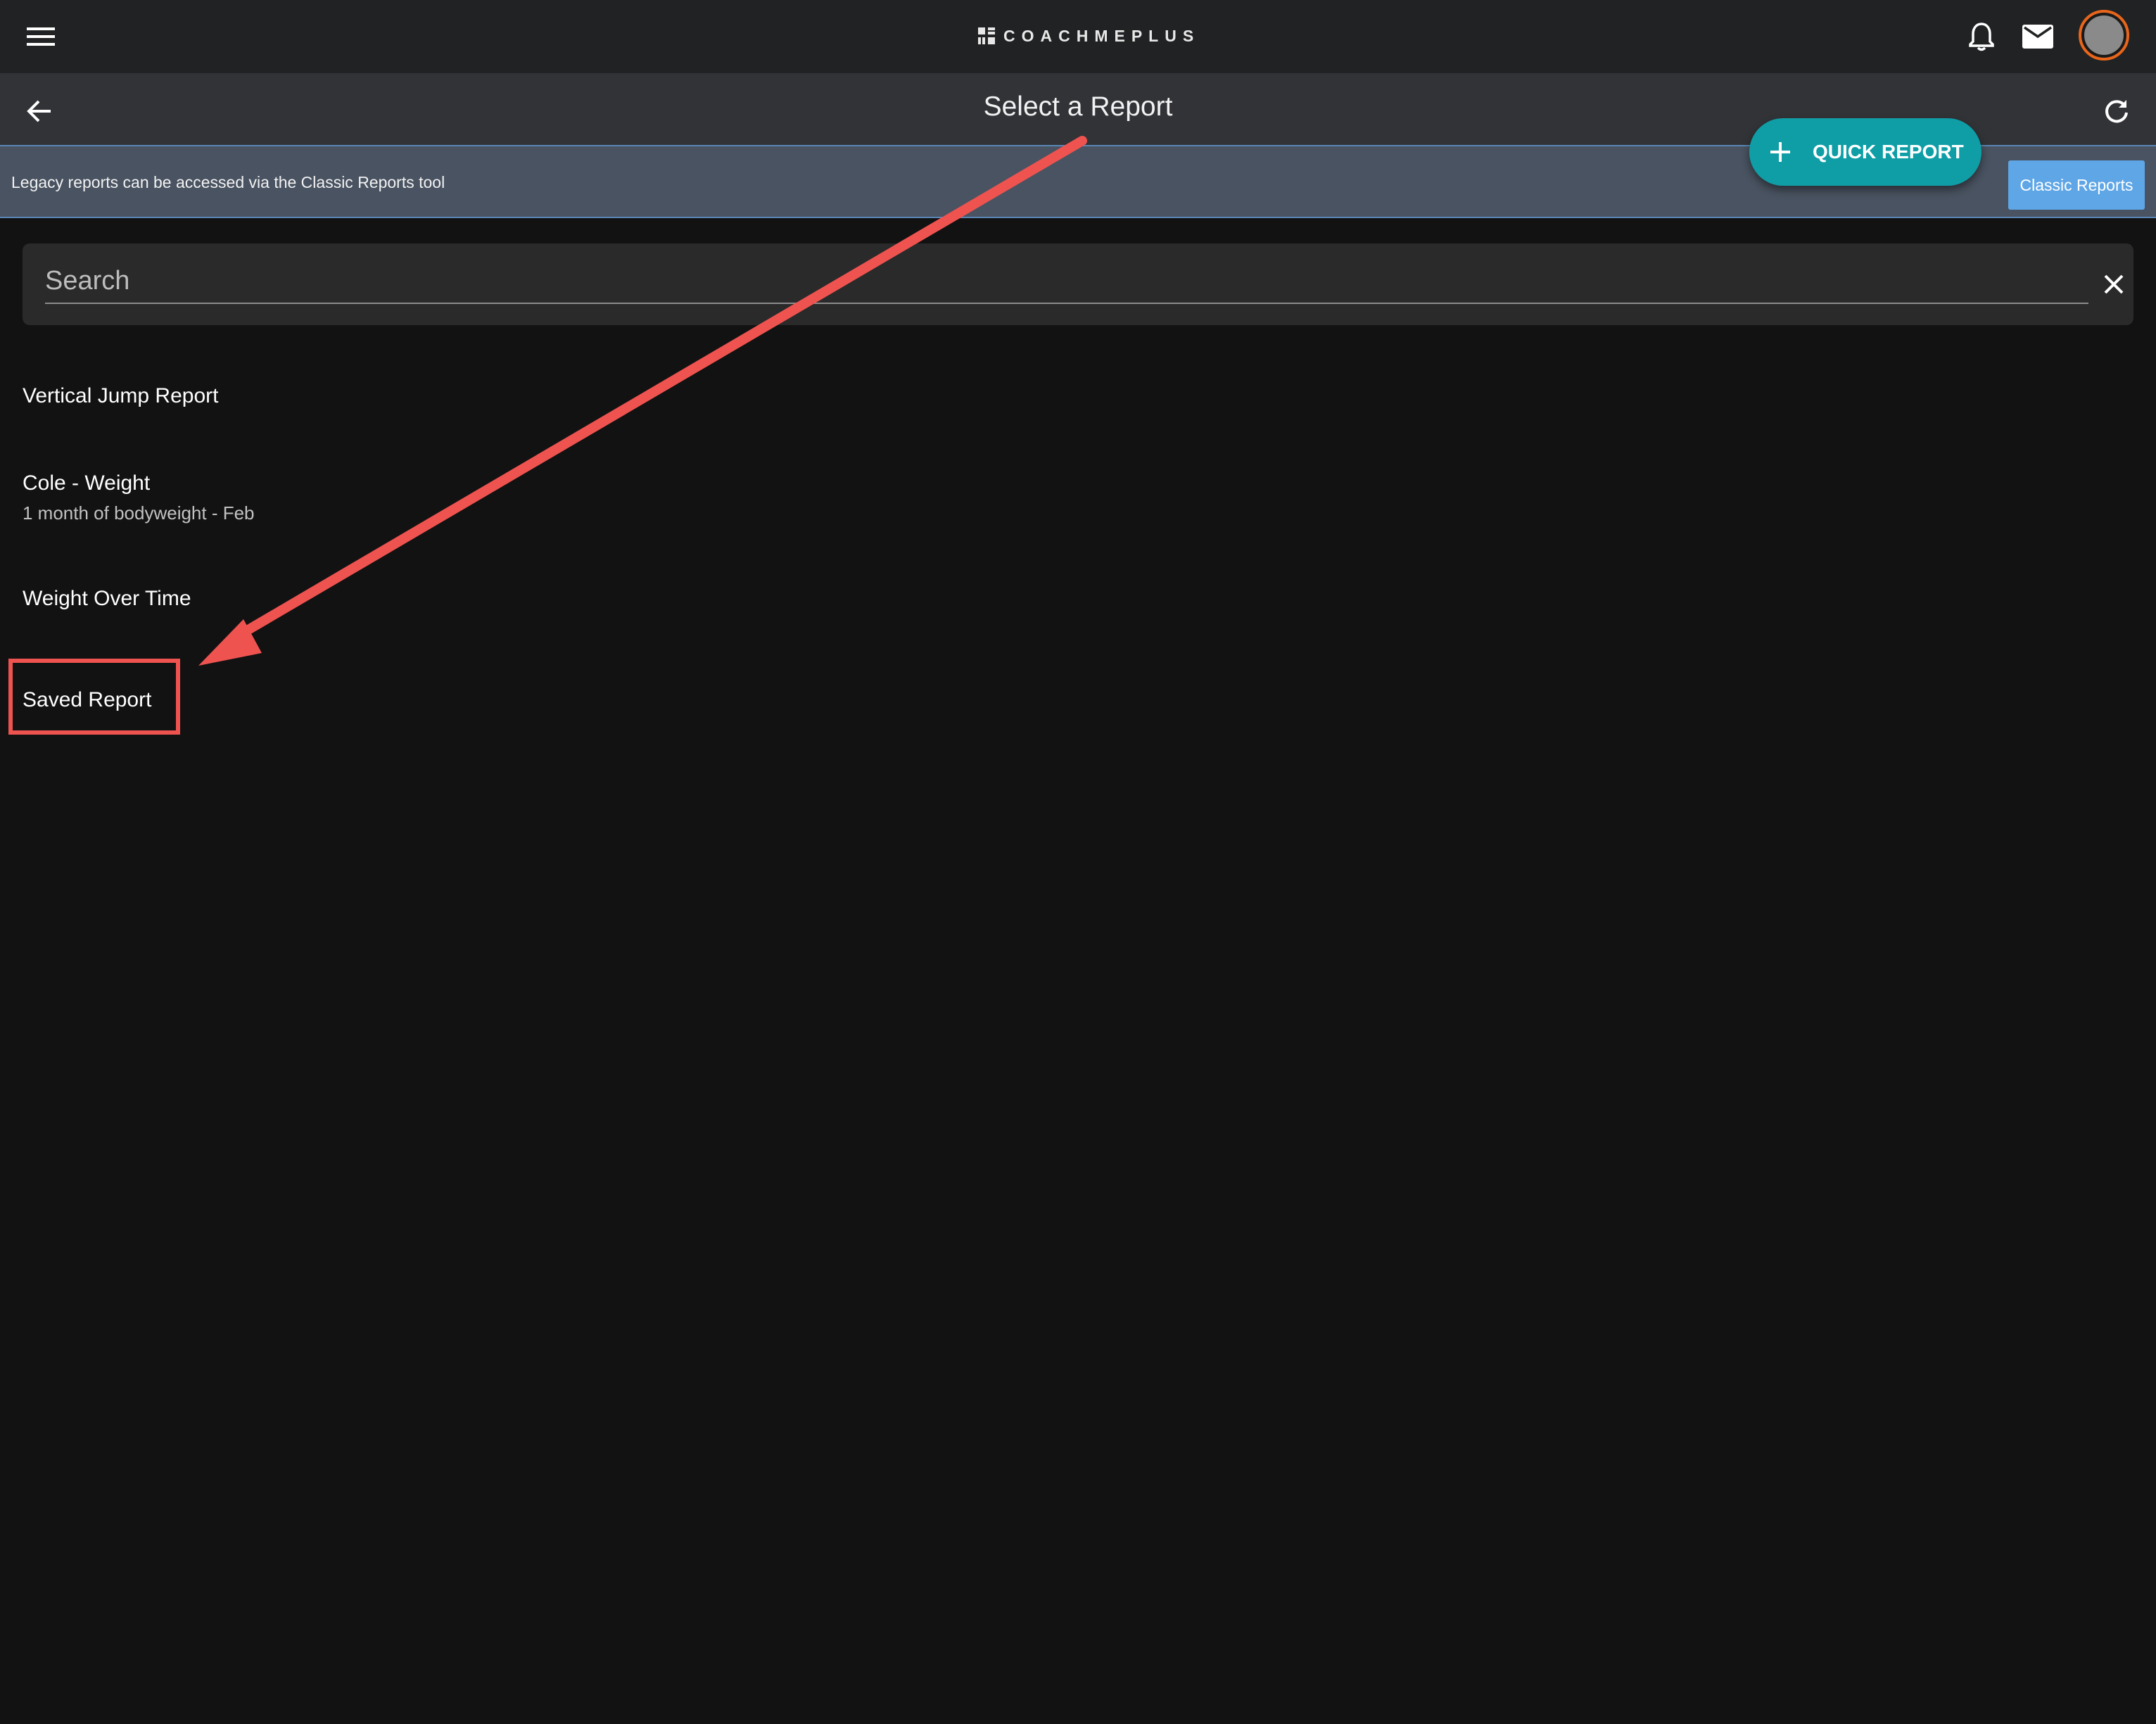 The height and width of the screenshot is (1724, 2156). I want to click on quick-report-label: QUICK REPORT, so click(1888, 152).